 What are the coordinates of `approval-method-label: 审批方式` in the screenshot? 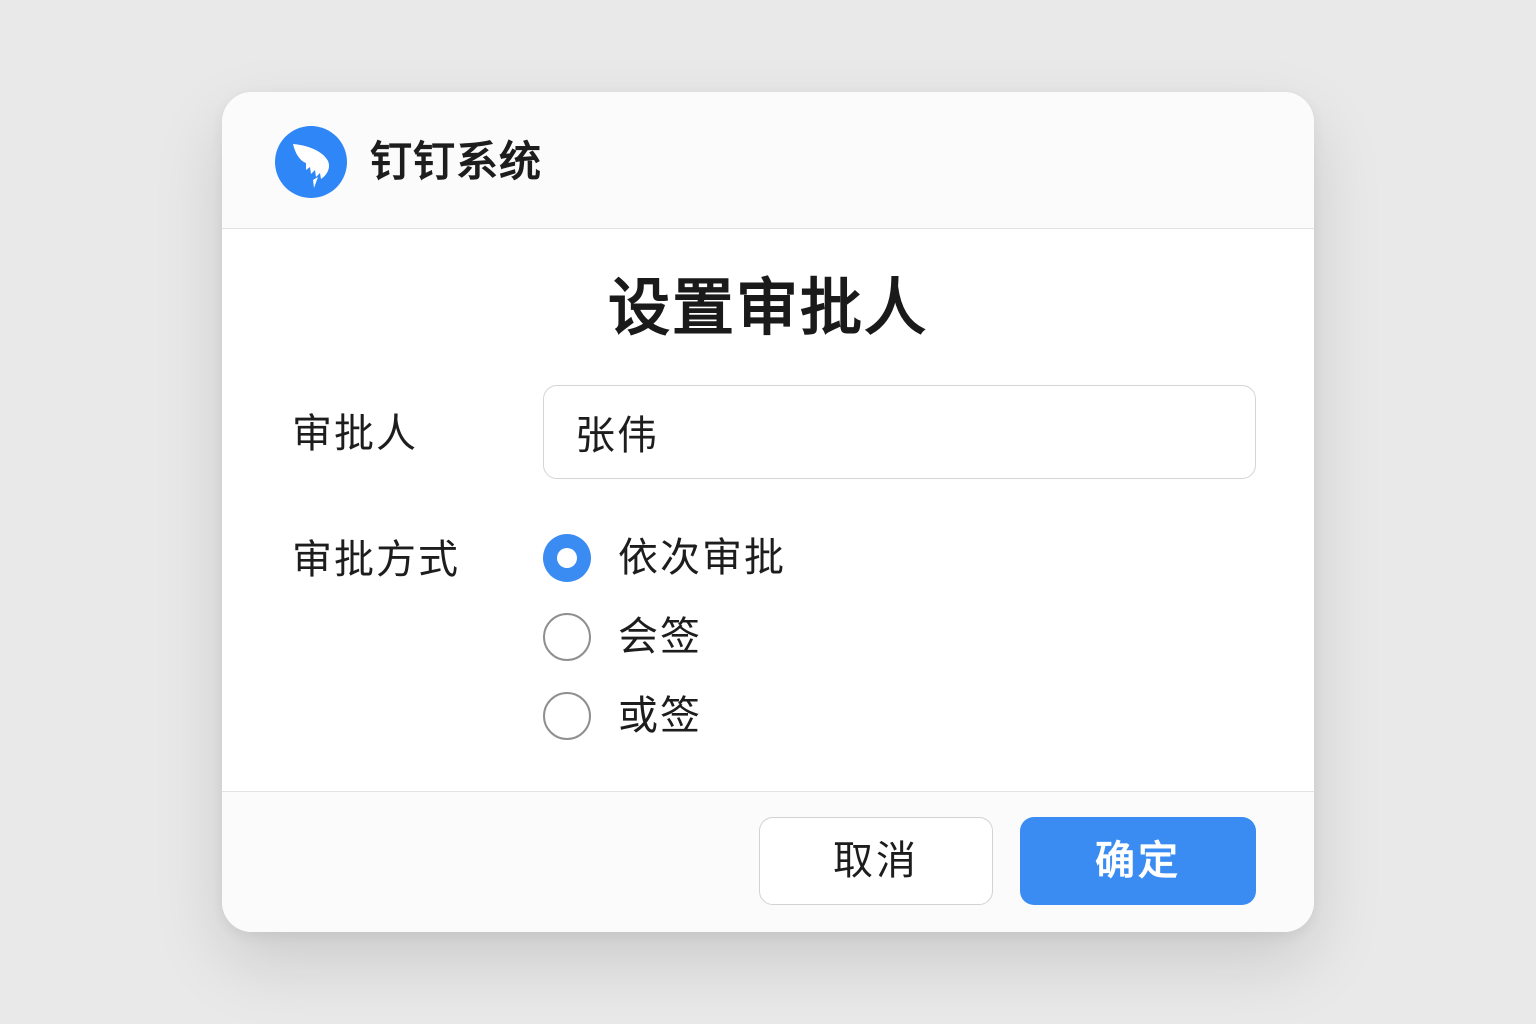 It's located at (376, 560).